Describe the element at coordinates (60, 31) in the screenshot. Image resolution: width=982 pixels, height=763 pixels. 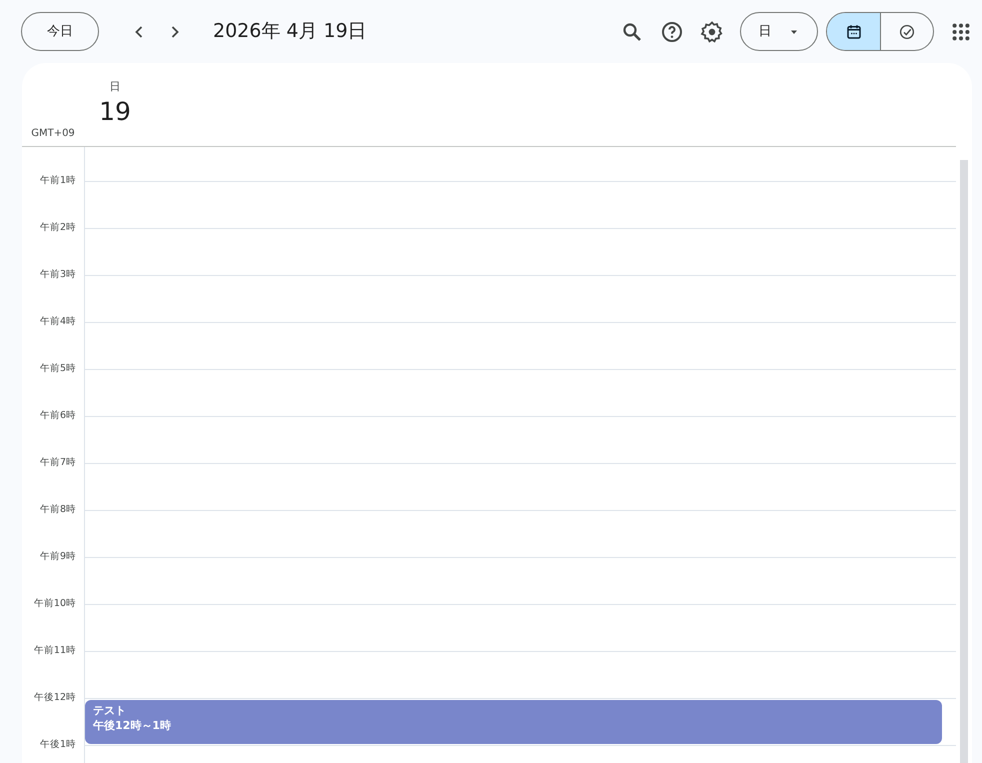
I see `today-button: 今日` at that location.